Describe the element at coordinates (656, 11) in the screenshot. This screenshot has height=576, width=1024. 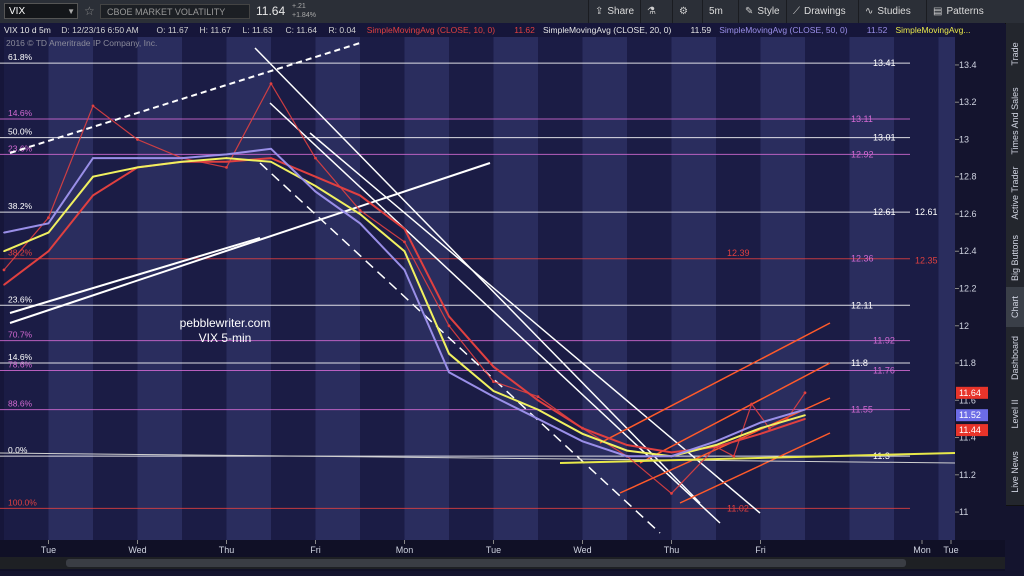
I see `flask-button: ⚗` at that location.